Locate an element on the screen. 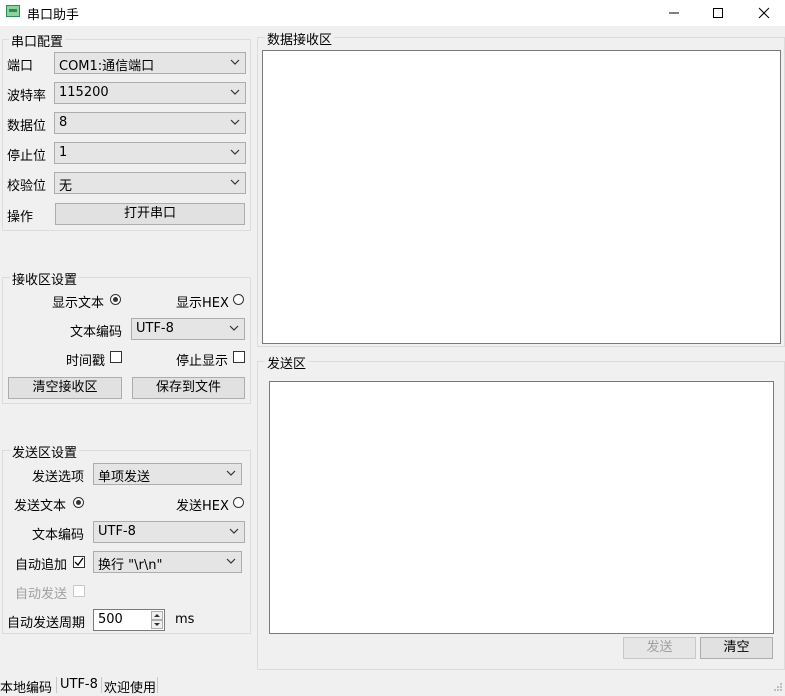 This screenshot has width=785, height=696. minimize-button is located at coordinates (674, 13).